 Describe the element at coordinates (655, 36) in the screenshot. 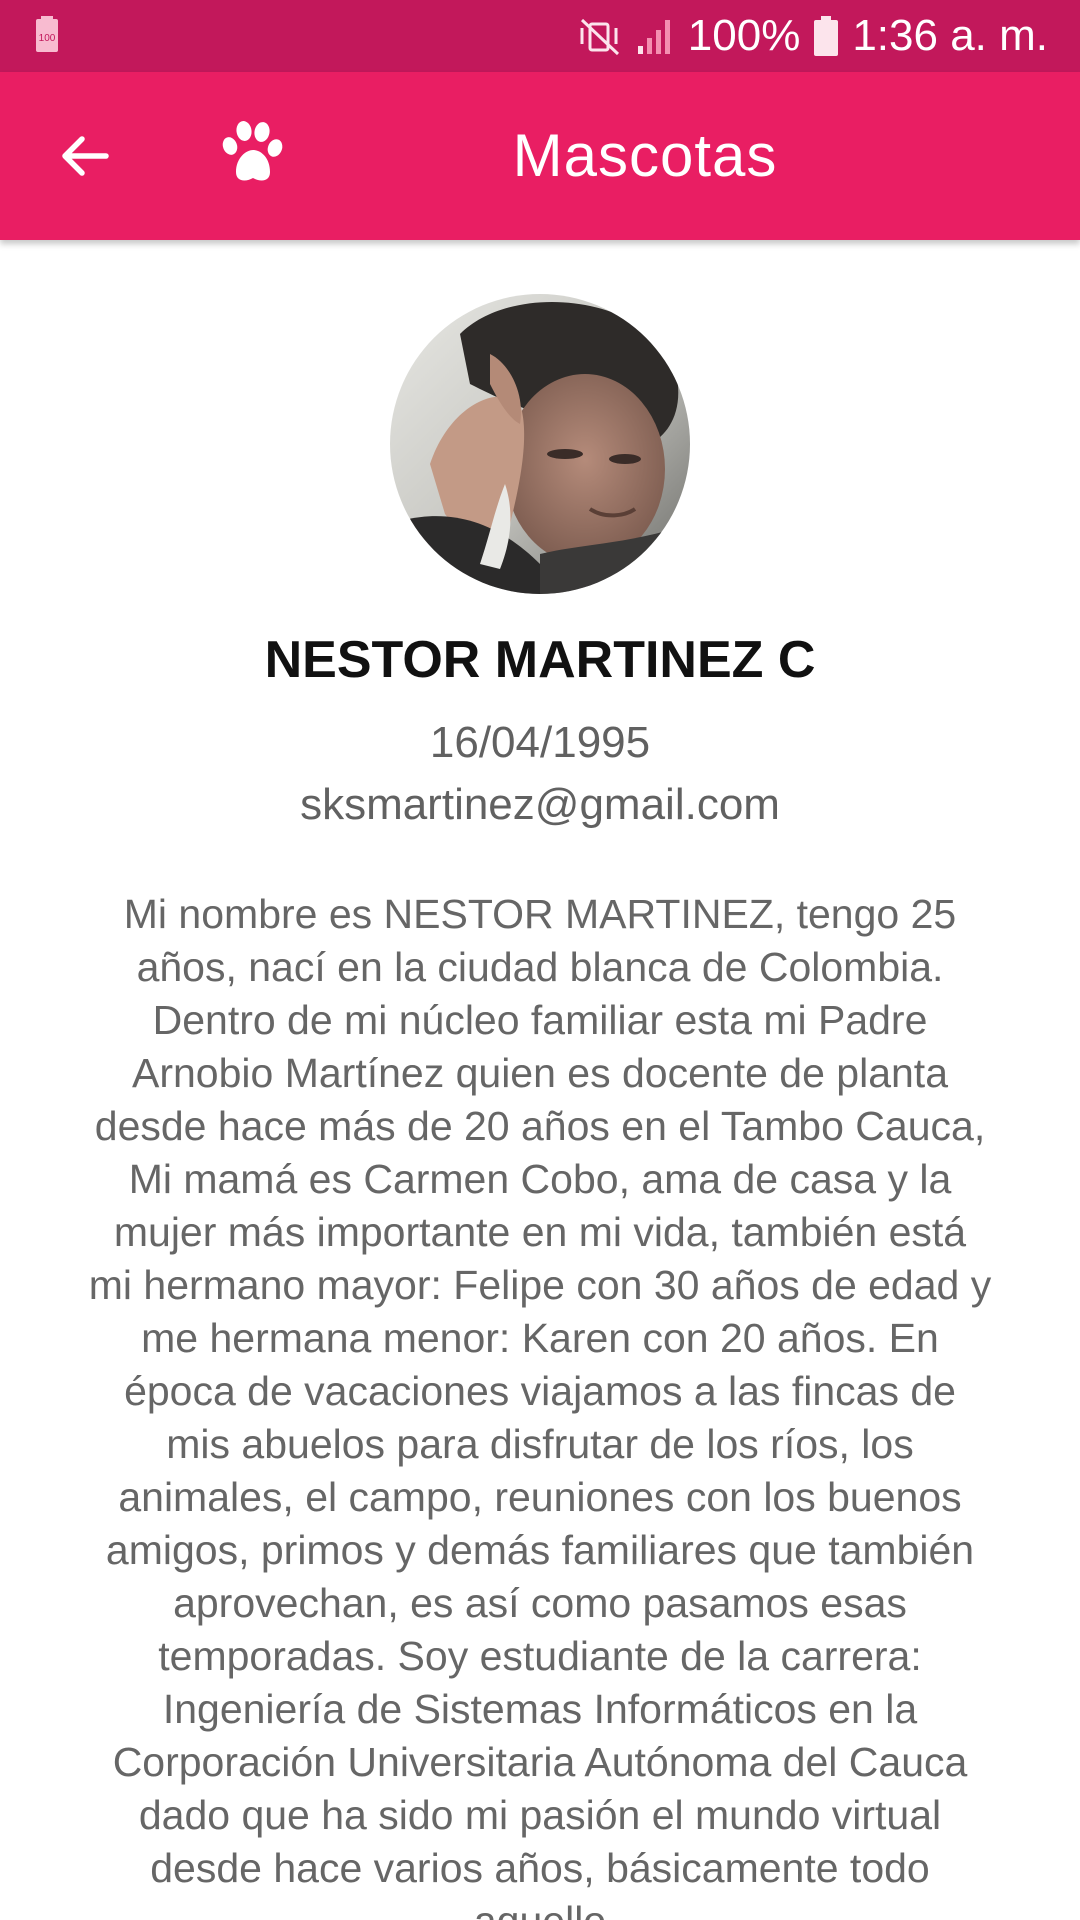

I see `signal-icon` at that location.